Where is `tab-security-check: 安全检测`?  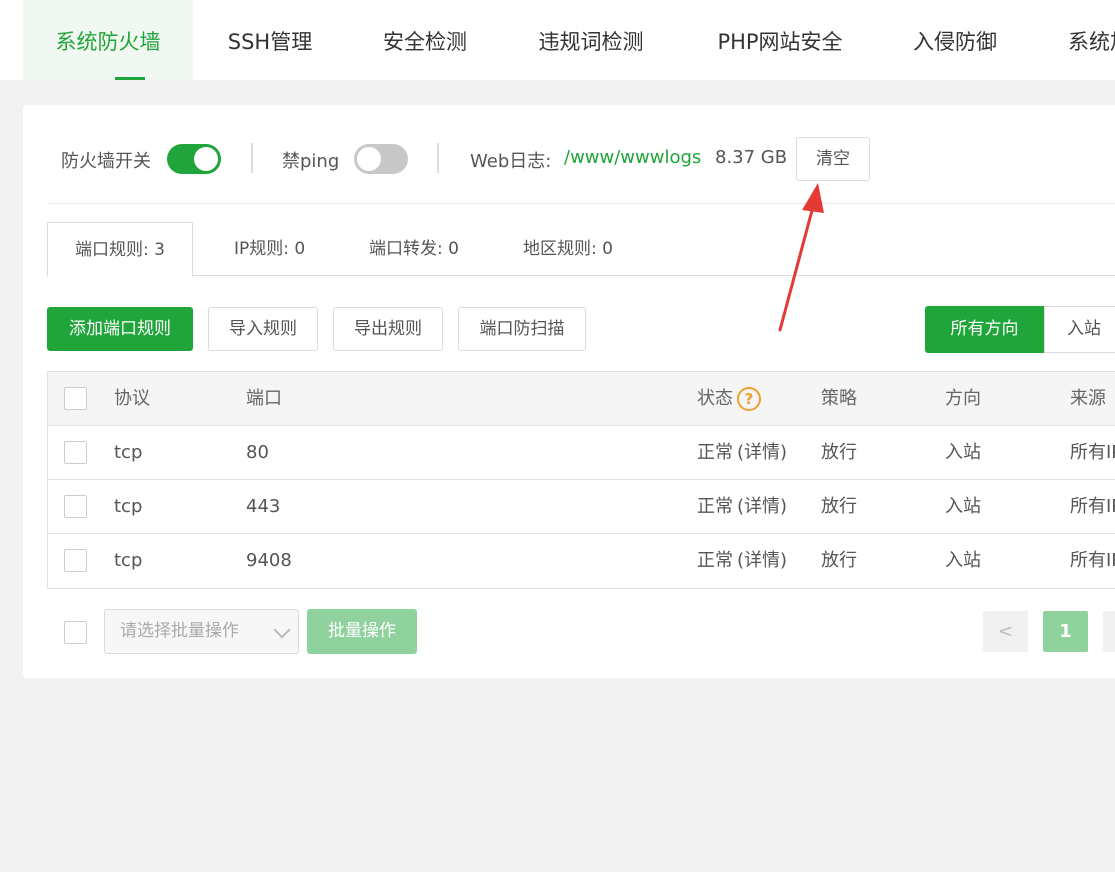 tab-security-check: 安全检测 is located at coordinates (425, 40).